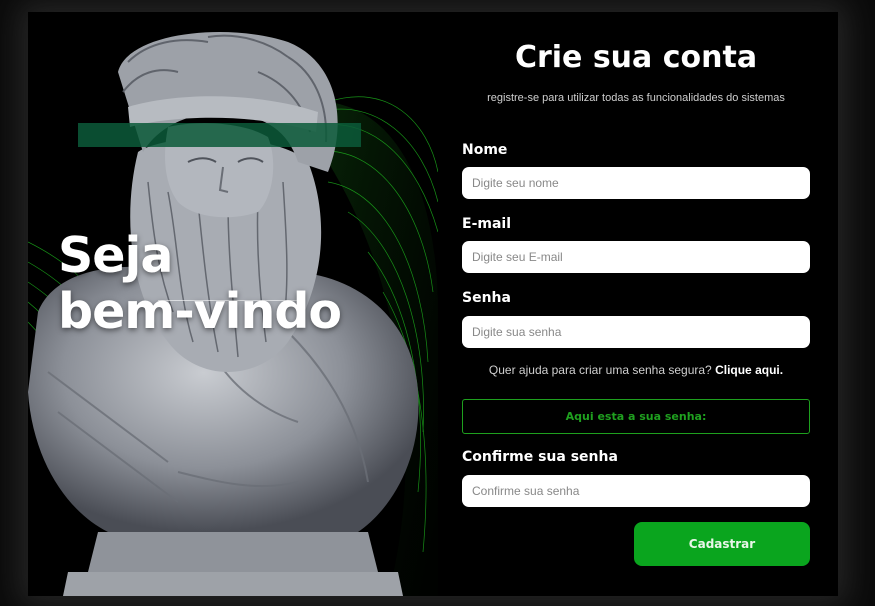  I want to click on email-input, so click(636, 257).